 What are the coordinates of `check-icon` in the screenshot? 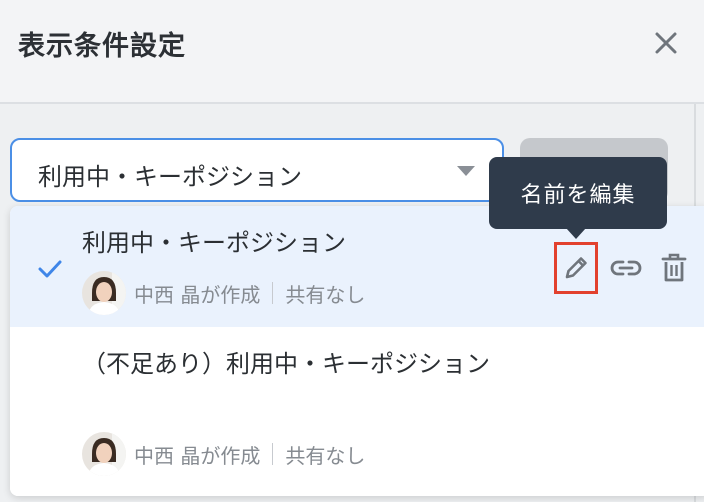 It's located at (50, 269).